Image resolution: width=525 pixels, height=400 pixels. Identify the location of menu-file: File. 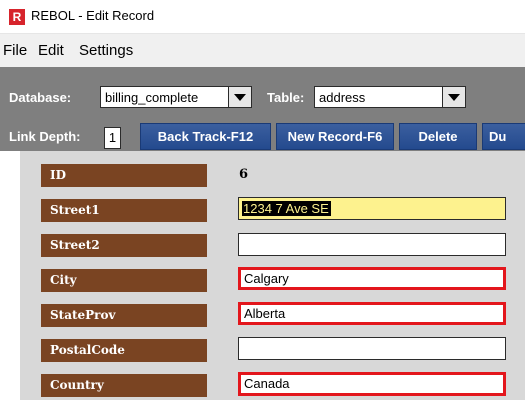
(15, 50).